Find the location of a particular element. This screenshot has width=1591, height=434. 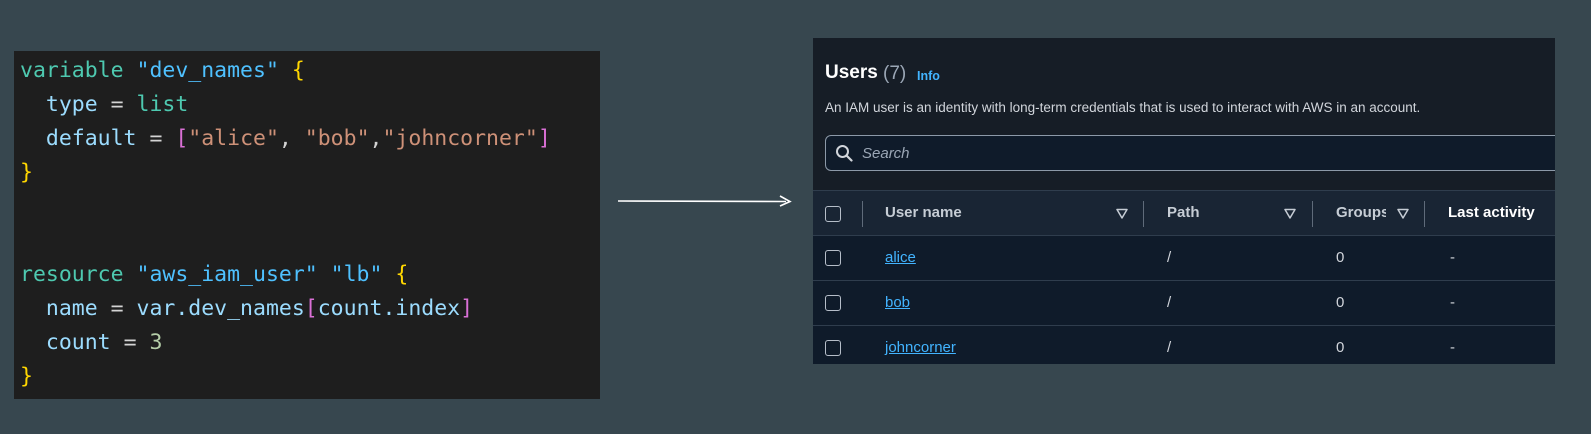

code-token: name is located at coordinates (65, 308).